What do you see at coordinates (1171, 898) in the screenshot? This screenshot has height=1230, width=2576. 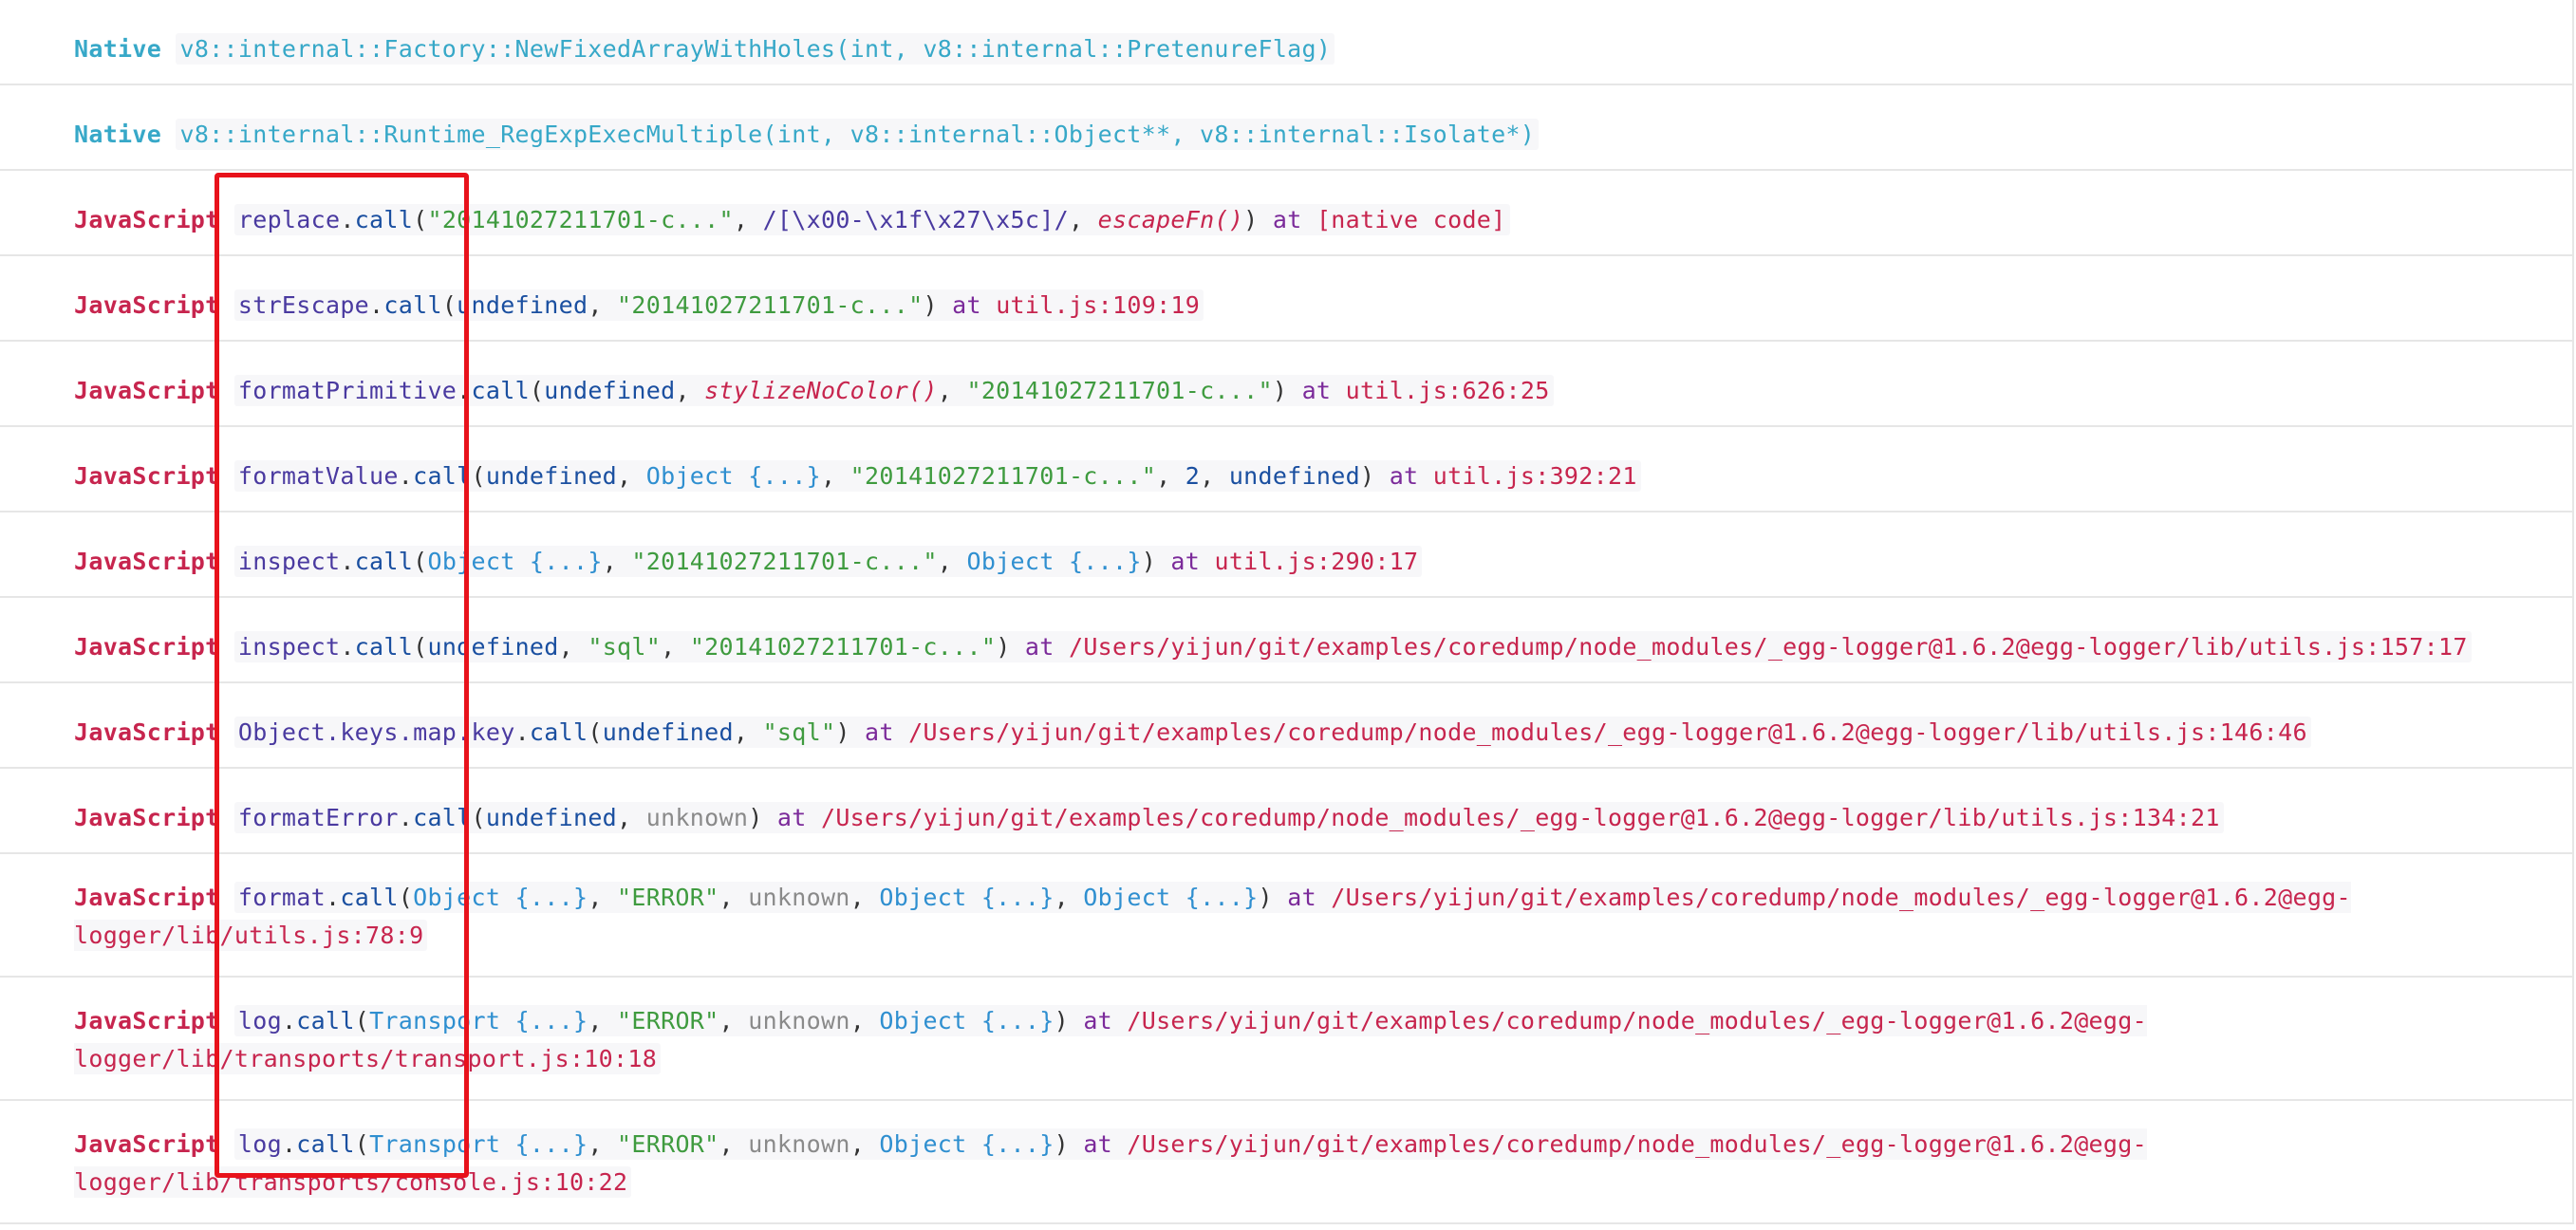 I see `code-token-obj: Object {...}` at bounding box center [1171, 898].